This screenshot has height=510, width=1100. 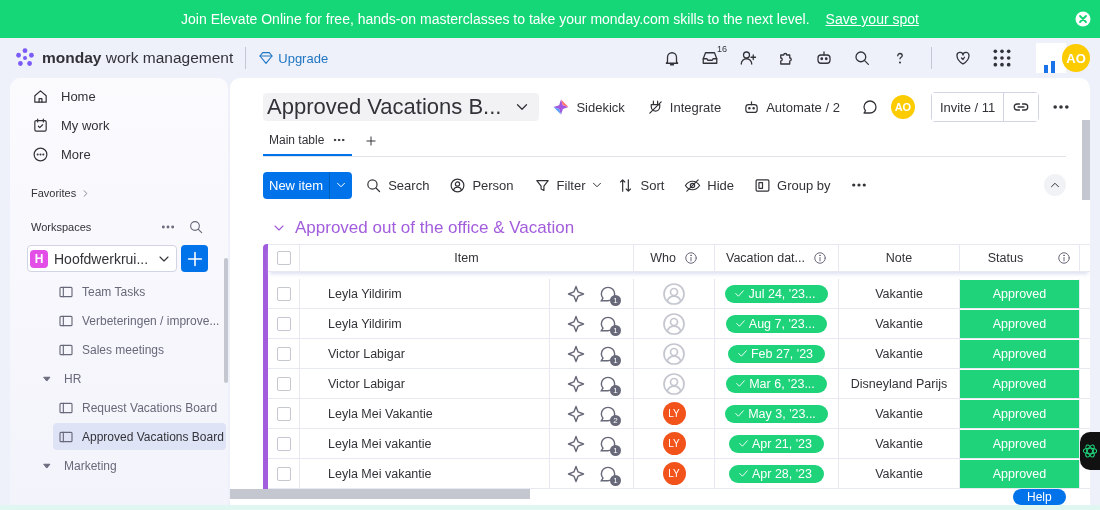 What do you see at coordinates (371, 141) in the screenshot?
I see `add-view-icon` at bounding box center [371, 141].